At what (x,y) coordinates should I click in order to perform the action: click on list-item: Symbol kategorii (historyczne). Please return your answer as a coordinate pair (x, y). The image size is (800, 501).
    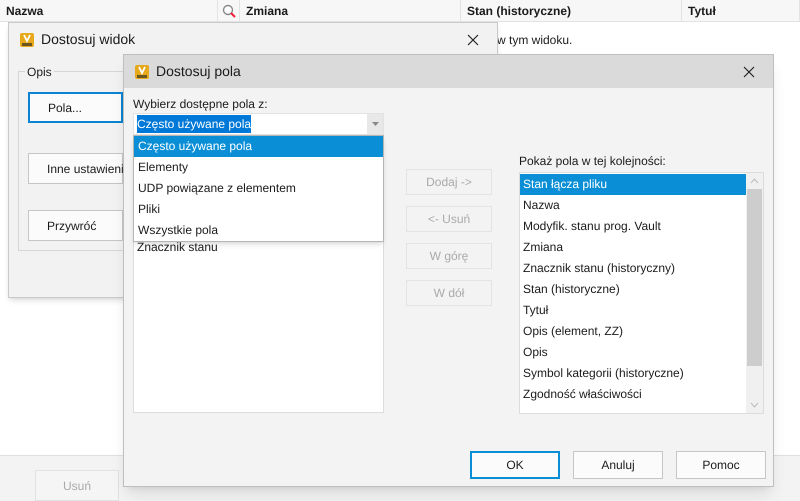
    Looking at the image, I should click on (633, 373).